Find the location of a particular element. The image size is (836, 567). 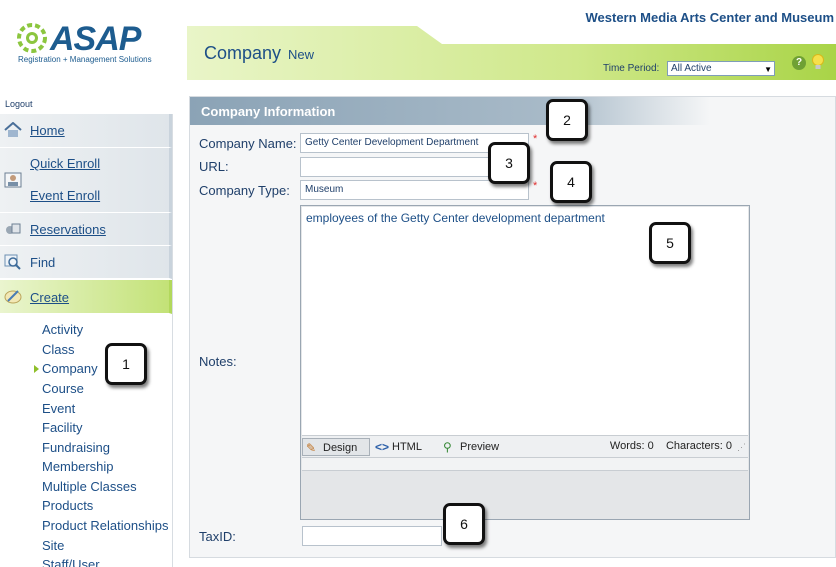

page-mode: New is located at coordinates (301, 54).